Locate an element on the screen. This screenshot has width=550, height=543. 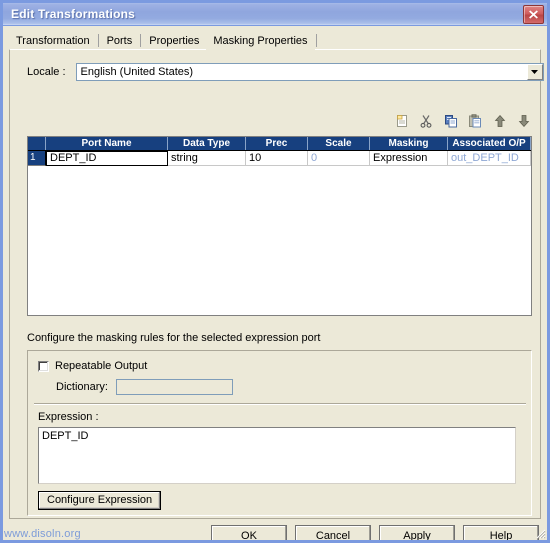
tab-properties: Properties is located at coordinates (174, 41).